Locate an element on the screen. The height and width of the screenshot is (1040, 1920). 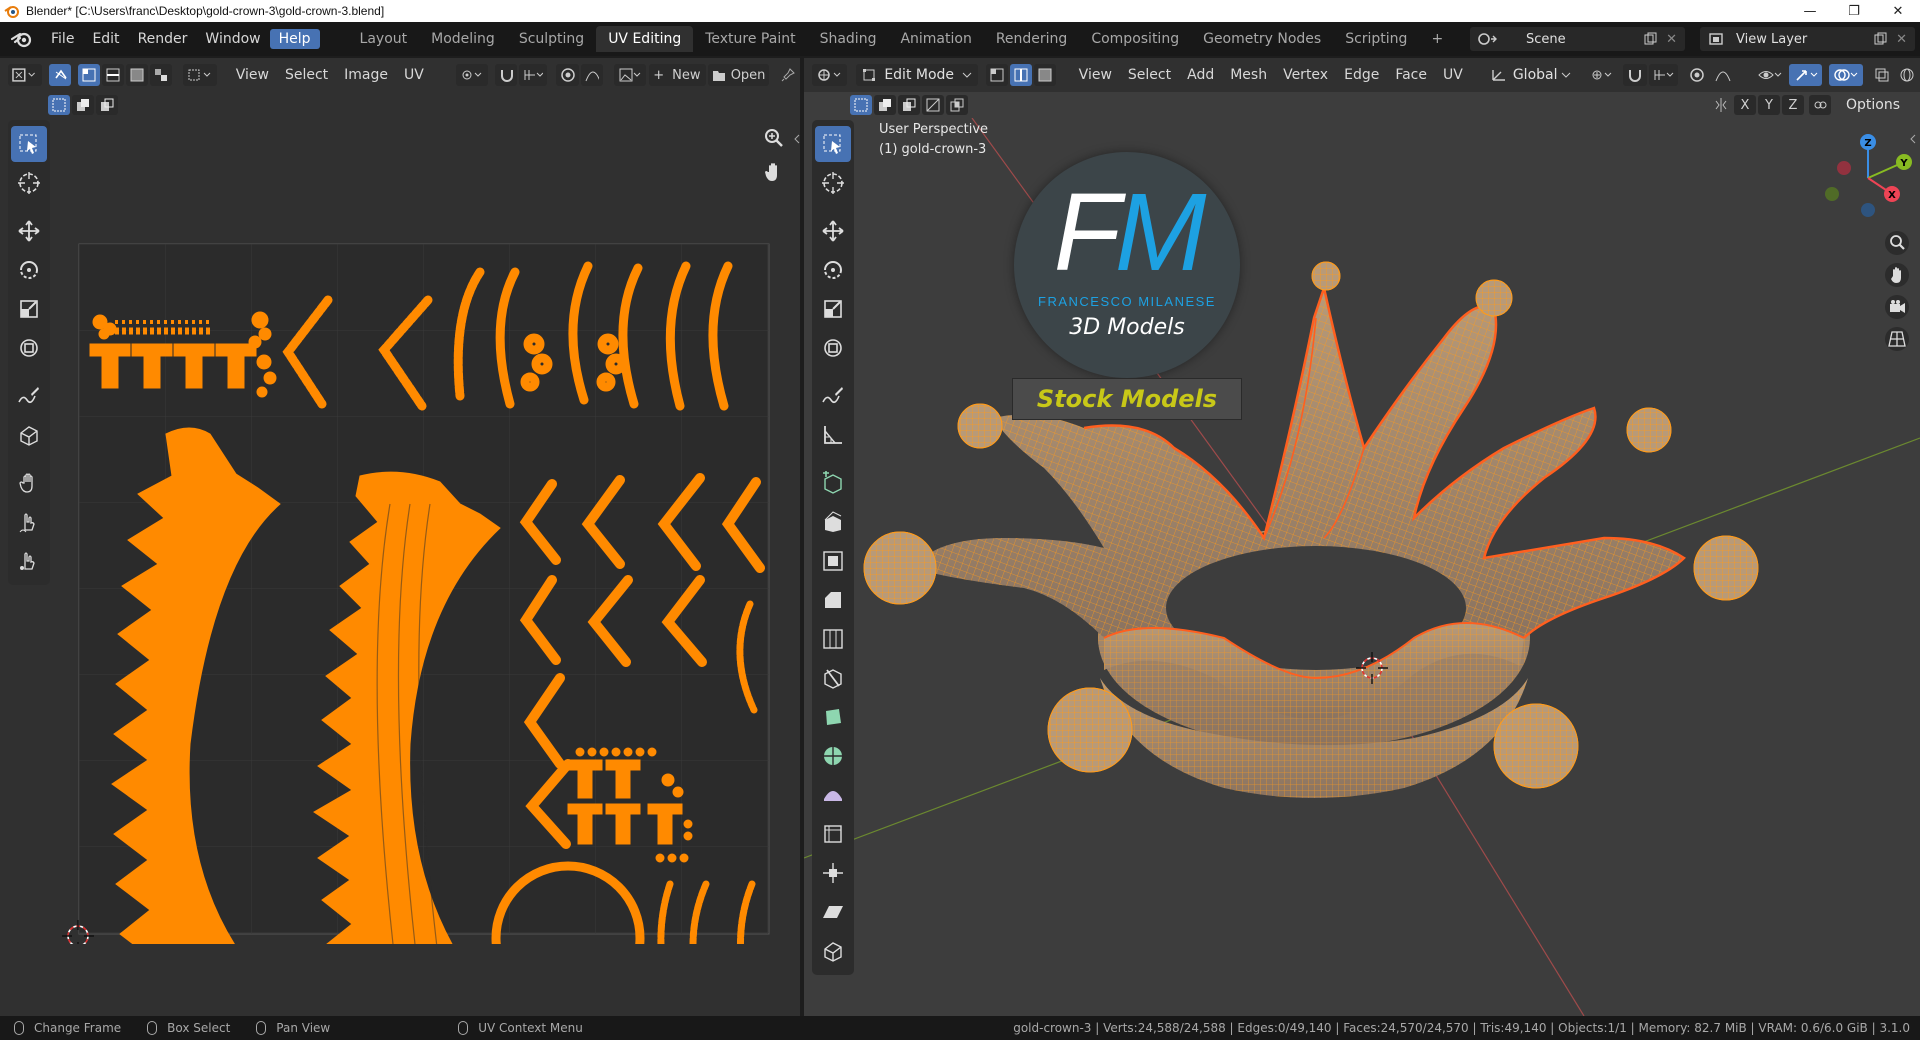
view-layer-selector: View Layer ✕ is located at coordinates (1807, 39).